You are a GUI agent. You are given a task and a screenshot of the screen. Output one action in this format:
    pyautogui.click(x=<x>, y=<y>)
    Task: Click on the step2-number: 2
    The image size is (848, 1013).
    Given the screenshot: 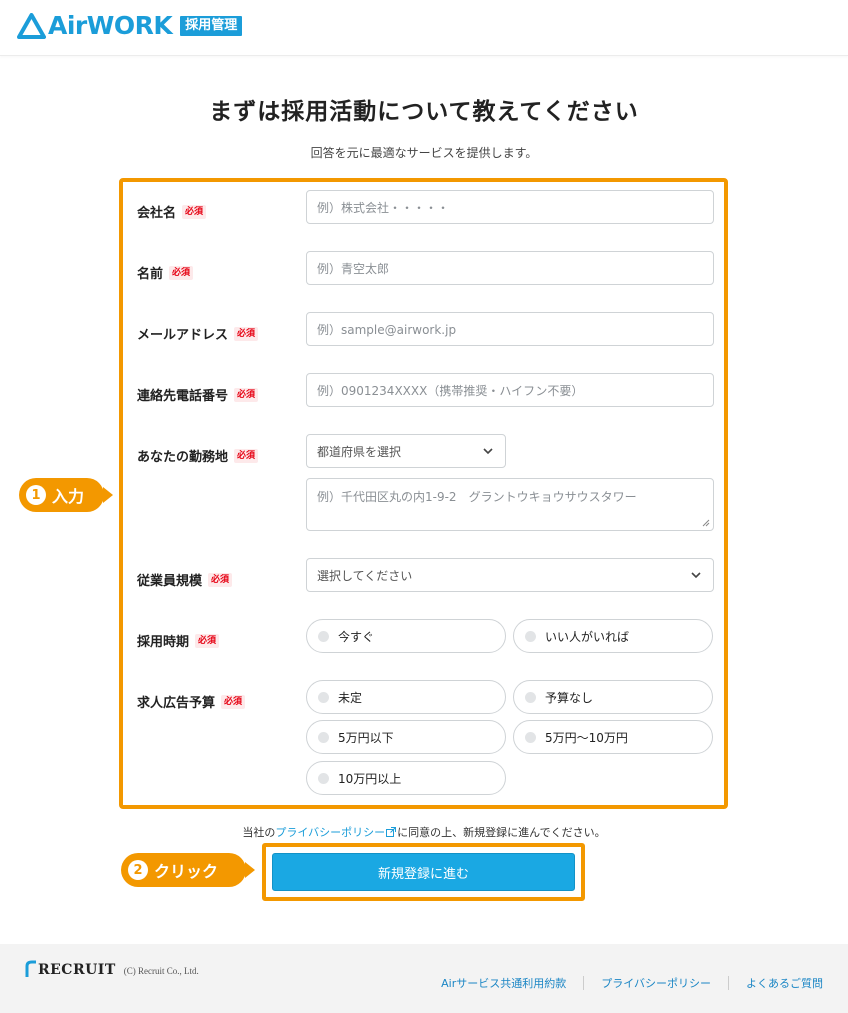 What is the action you would take?
    pyautogui.click(x=138, y=870)
    